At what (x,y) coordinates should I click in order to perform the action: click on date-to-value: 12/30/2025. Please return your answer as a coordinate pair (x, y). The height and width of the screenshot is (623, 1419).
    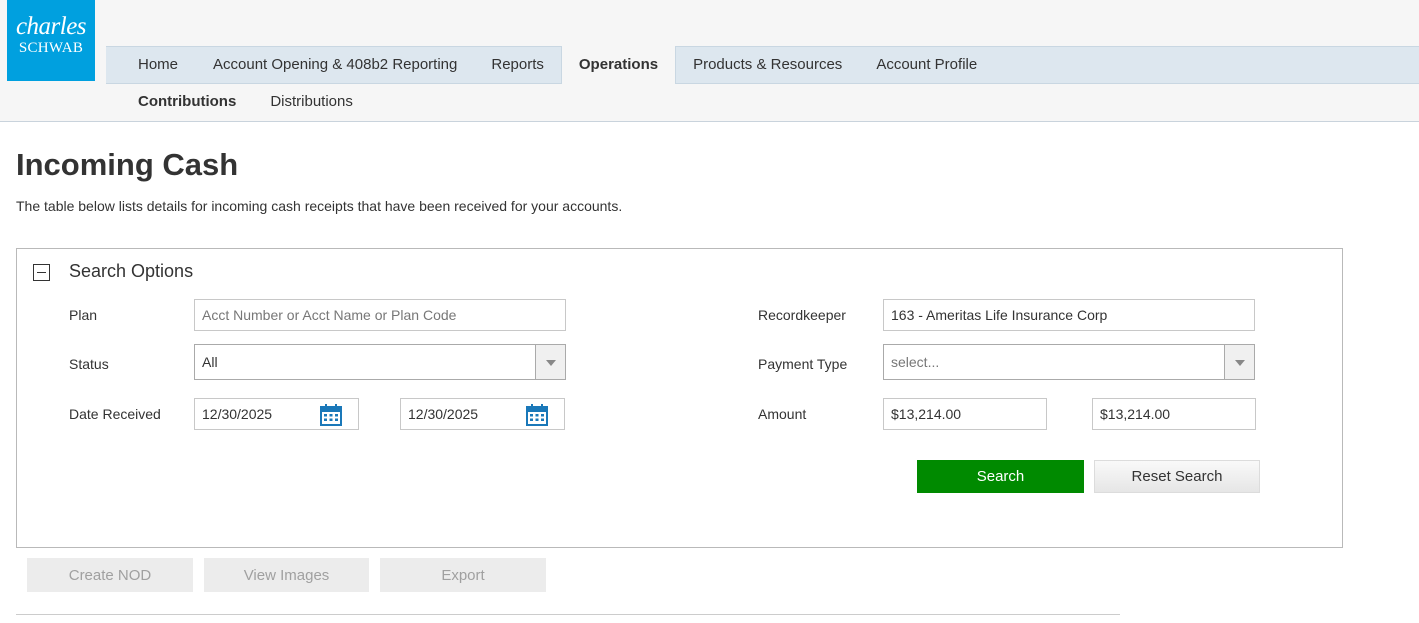
    Looking at the image, I should click on (443, 414).